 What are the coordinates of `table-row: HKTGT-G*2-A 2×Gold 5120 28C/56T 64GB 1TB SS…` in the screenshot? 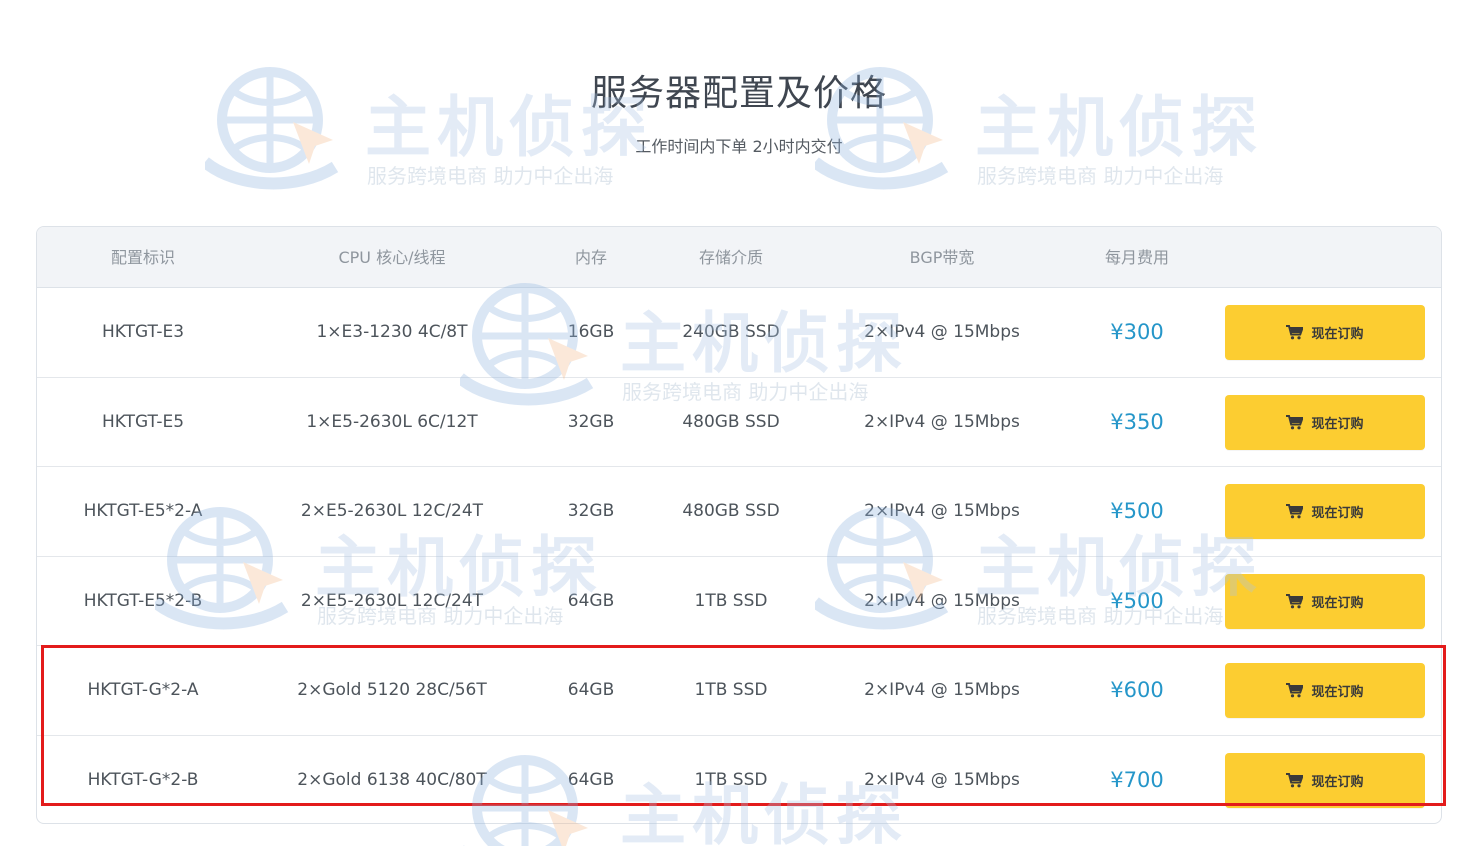 It's located at (739, 691).